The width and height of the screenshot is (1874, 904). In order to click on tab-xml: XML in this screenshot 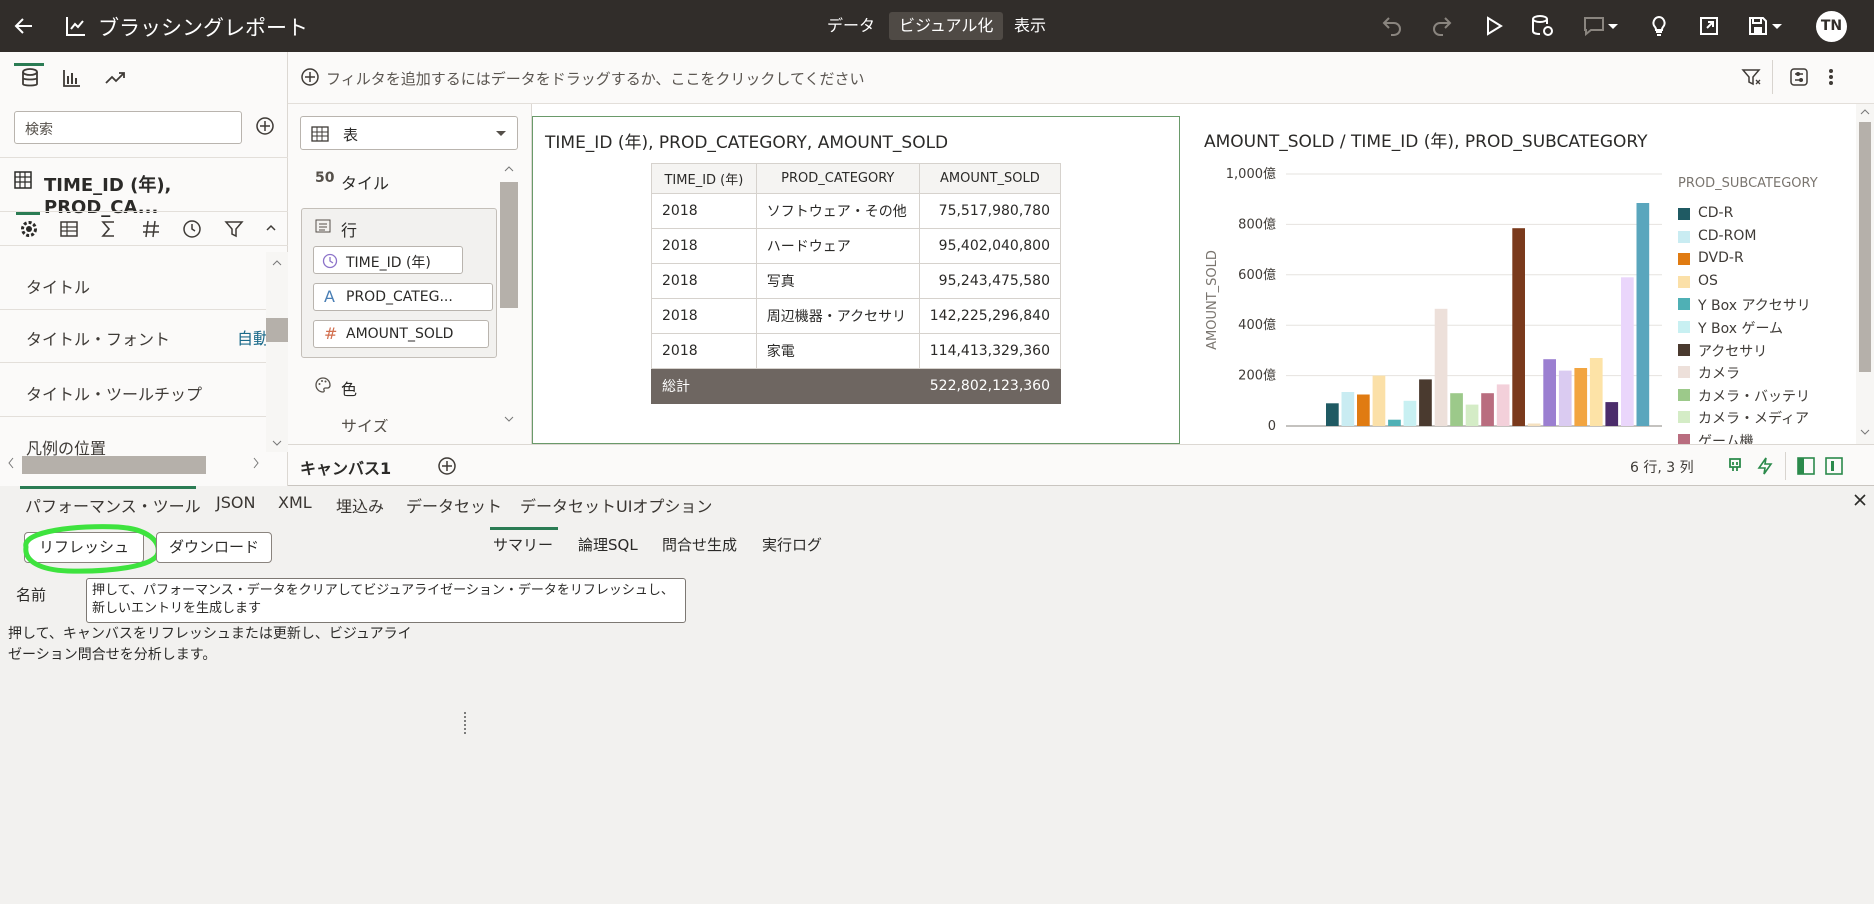, I will do `click(295, 502)`.